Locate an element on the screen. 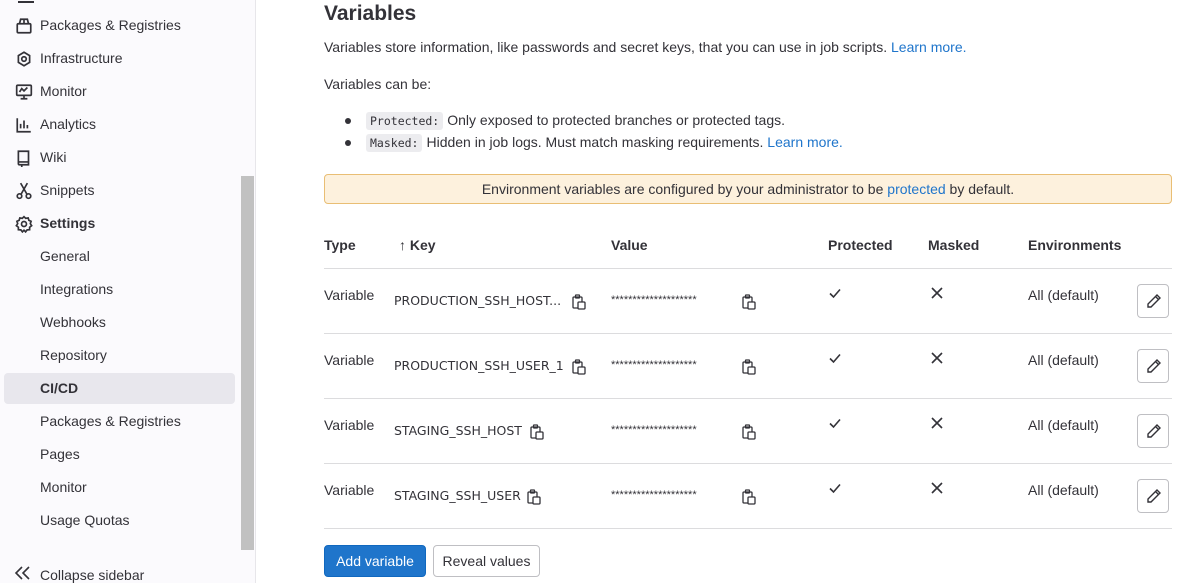 The width and height of the screenshot is (1187, 583). column-header-value: Value is located at coordinates (629, 245).